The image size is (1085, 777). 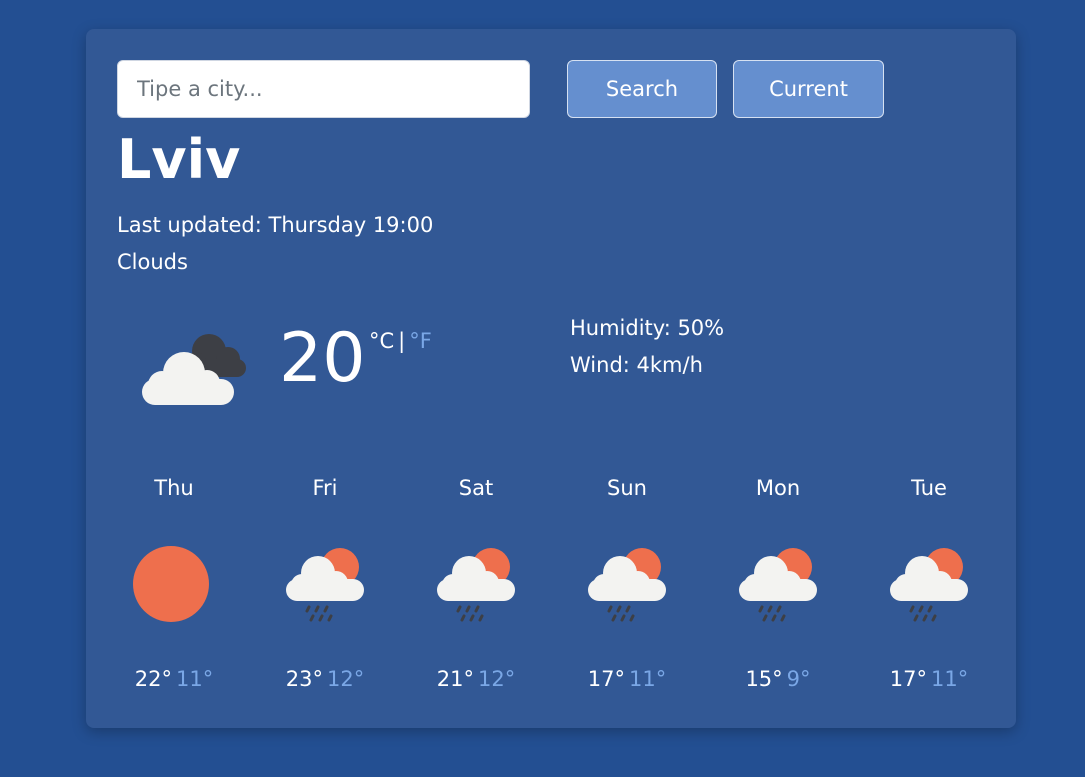 What do you see at coordinates (647, 347) in the screenshot?
I see `weather-details: Humidity: 50% Wind: 4km/h` at bounding box center [647, 347].